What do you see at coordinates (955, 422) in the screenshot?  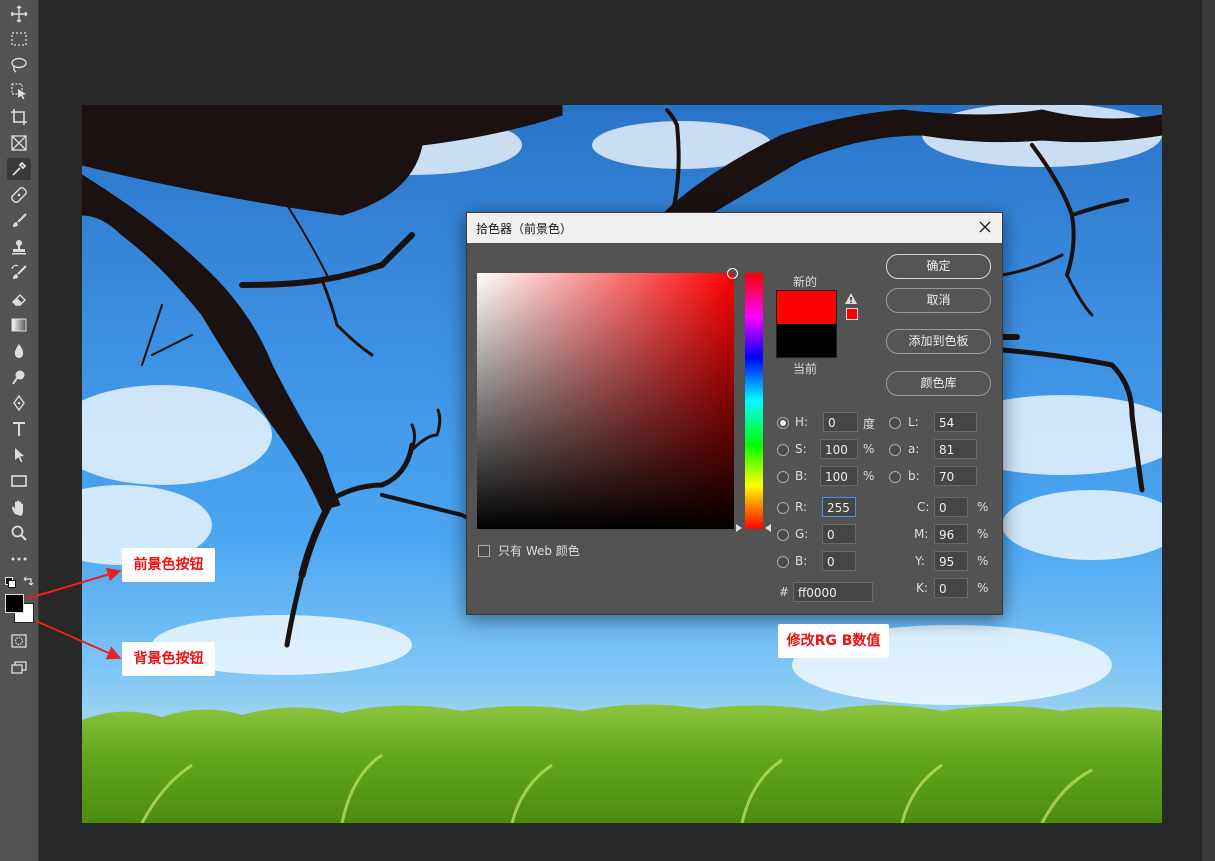 I see `lightness-input: 54` at bounding box center [955, 422].